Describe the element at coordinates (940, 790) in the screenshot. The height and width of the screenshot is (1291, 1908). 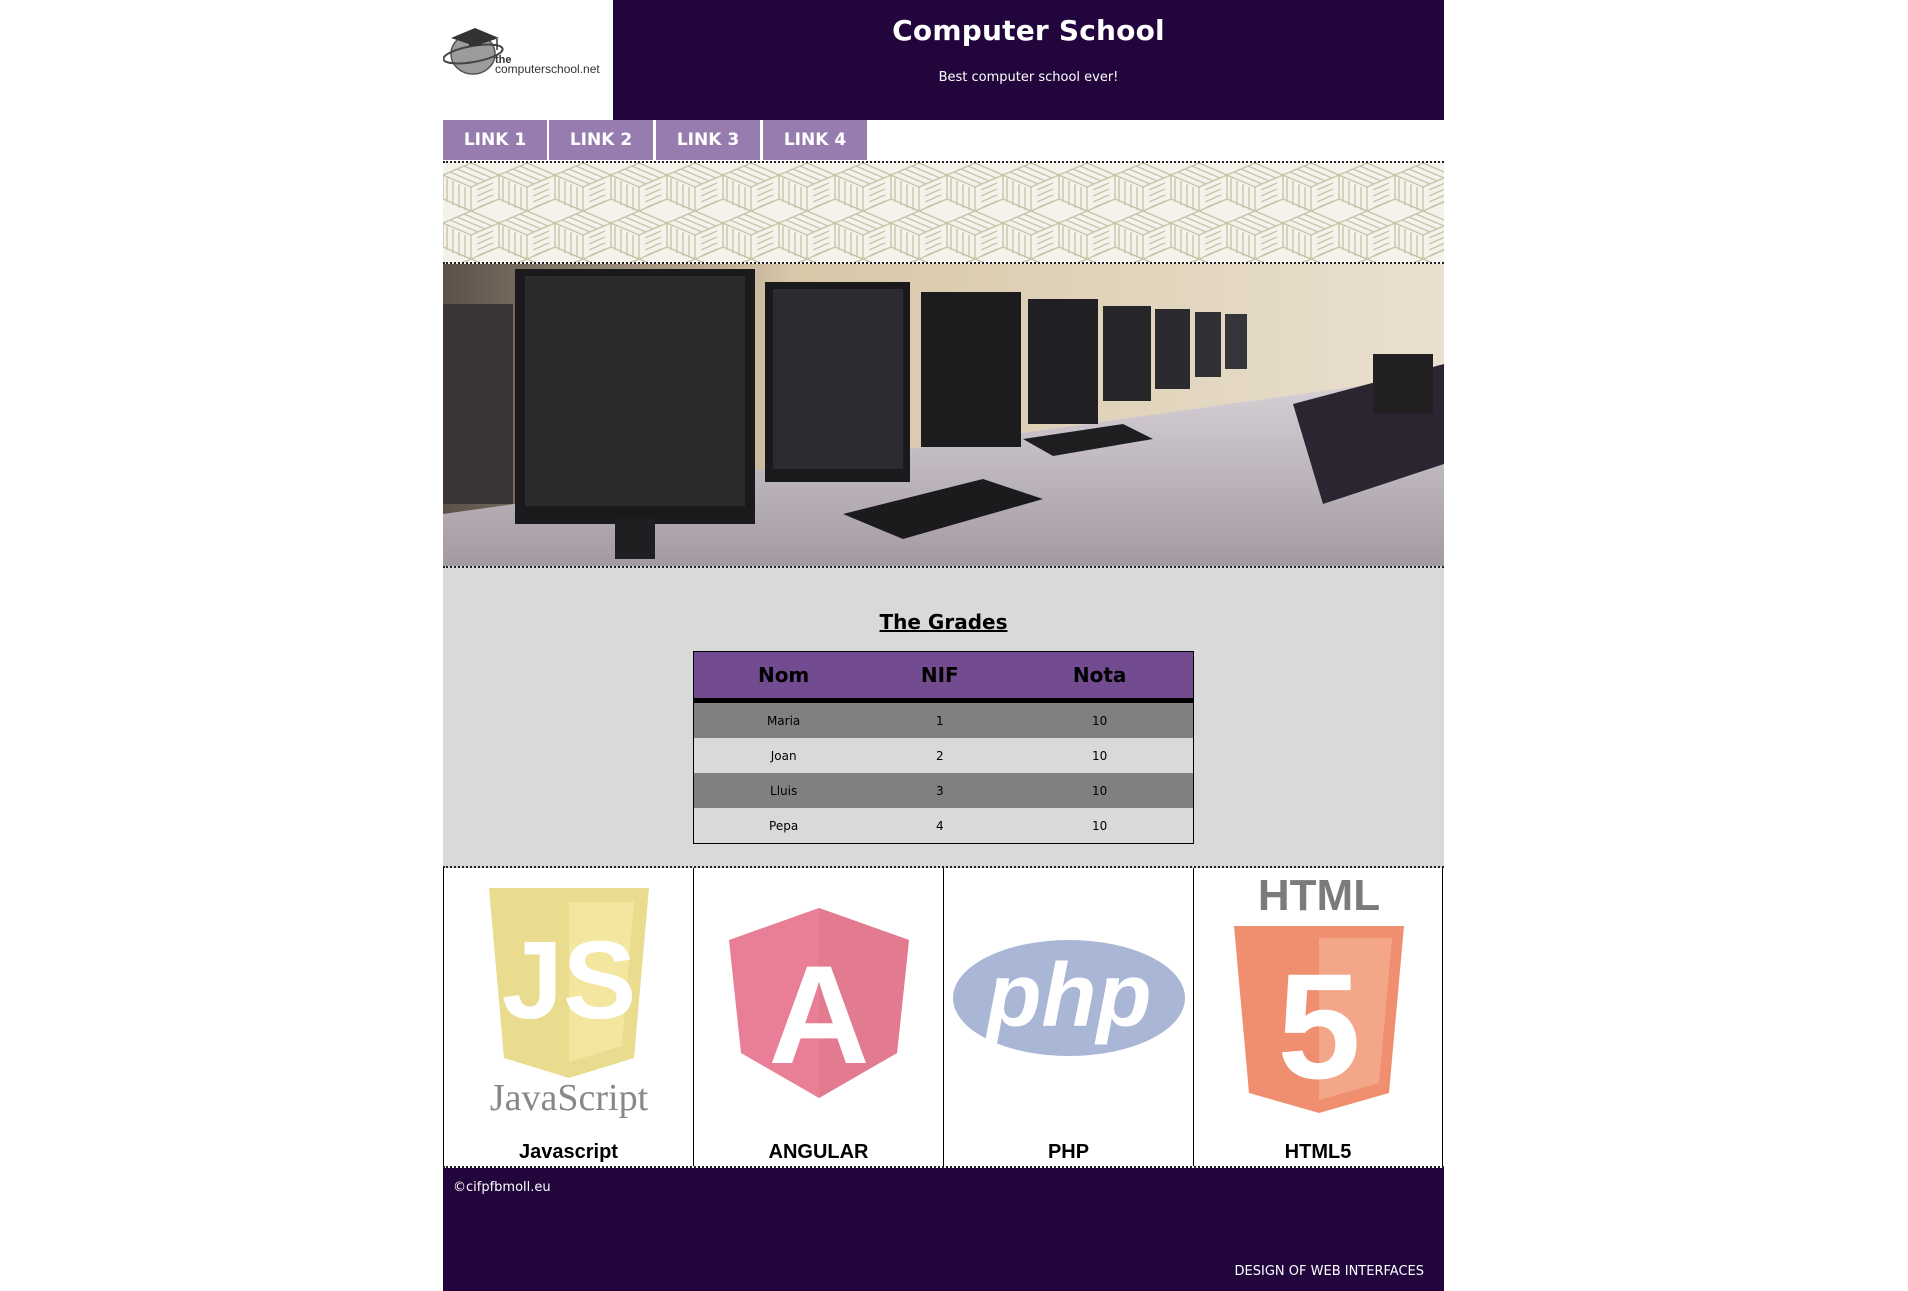
I see `cell-nif: 3` at that location.